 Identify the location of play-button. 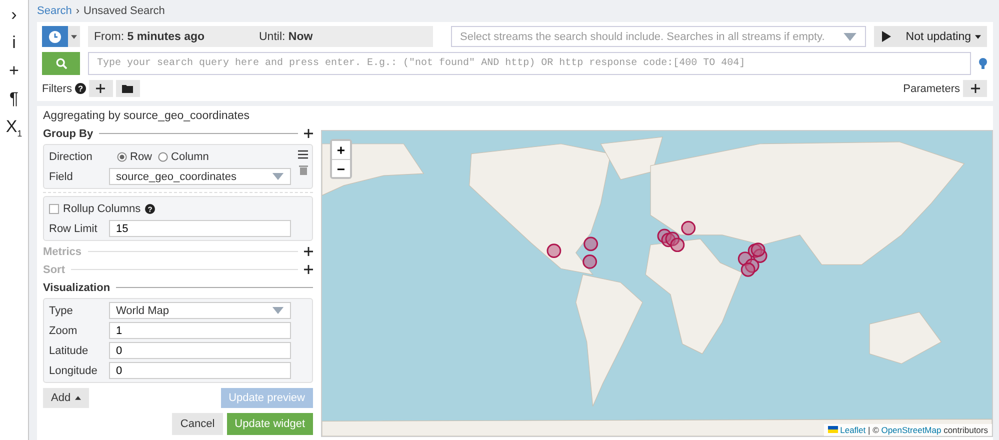
(887, 36).